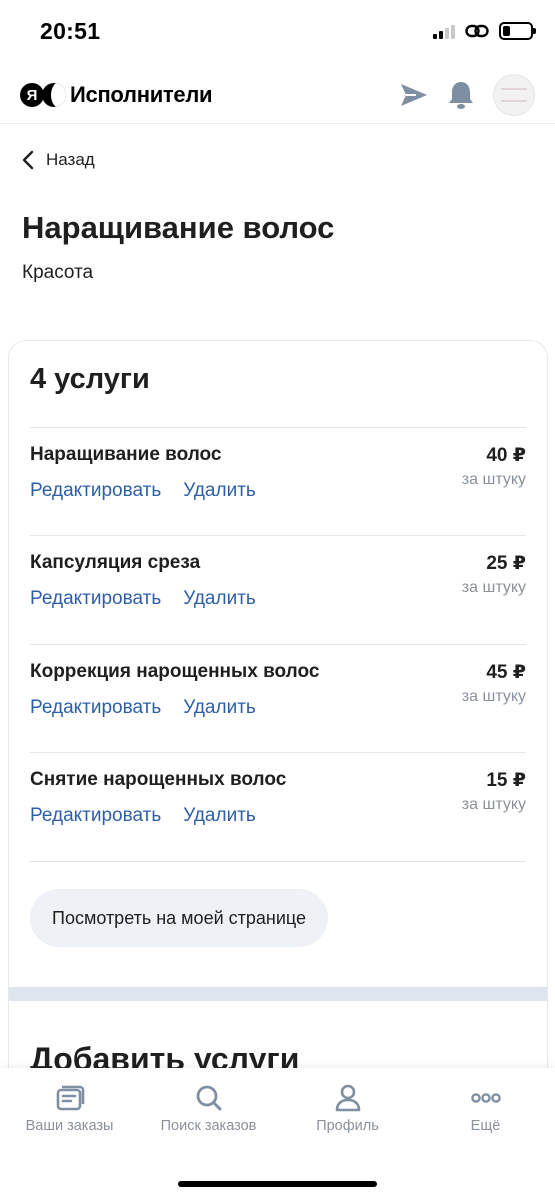 Image resolution: width=555 pixels, height=1200 pixels. I want to click on nav-item-orders: Ваши заказы, so click(69, 1109).